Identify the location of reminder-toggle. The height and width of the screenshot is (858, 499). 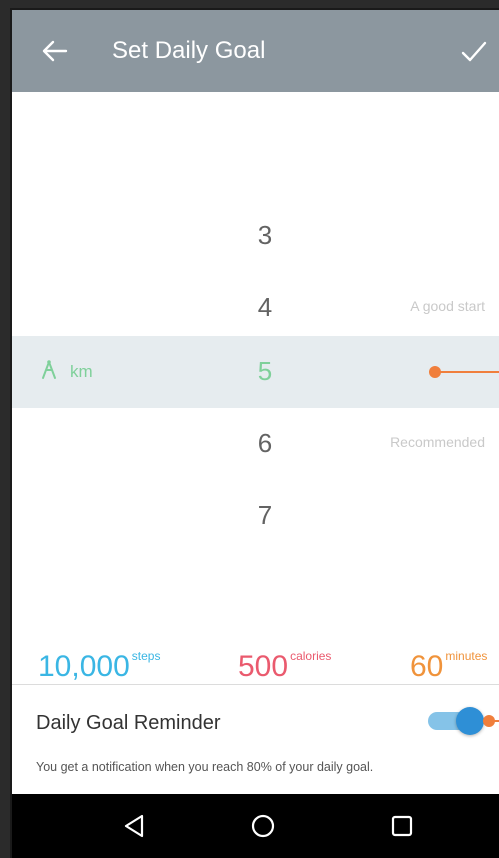
(456, 721).